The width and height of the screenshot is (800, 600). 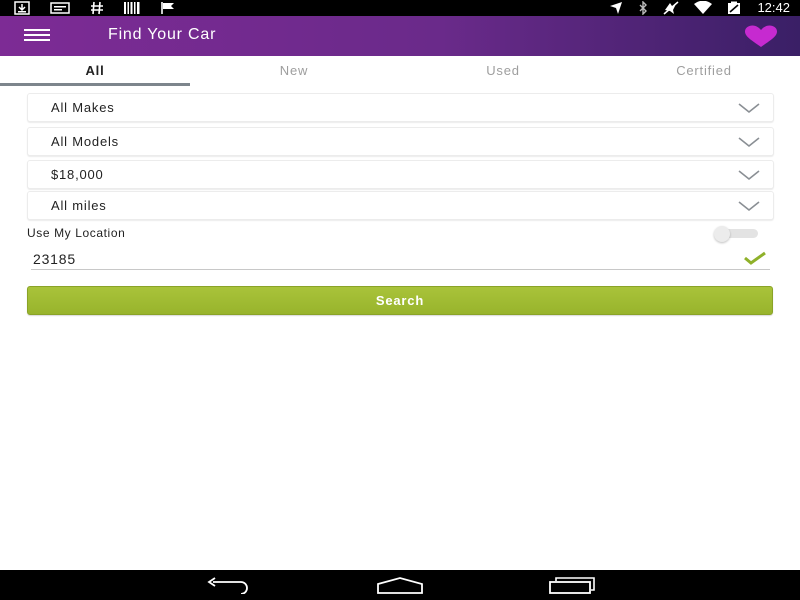 I want to click on app-title: Find Your Car, so click(x=162, y=34).